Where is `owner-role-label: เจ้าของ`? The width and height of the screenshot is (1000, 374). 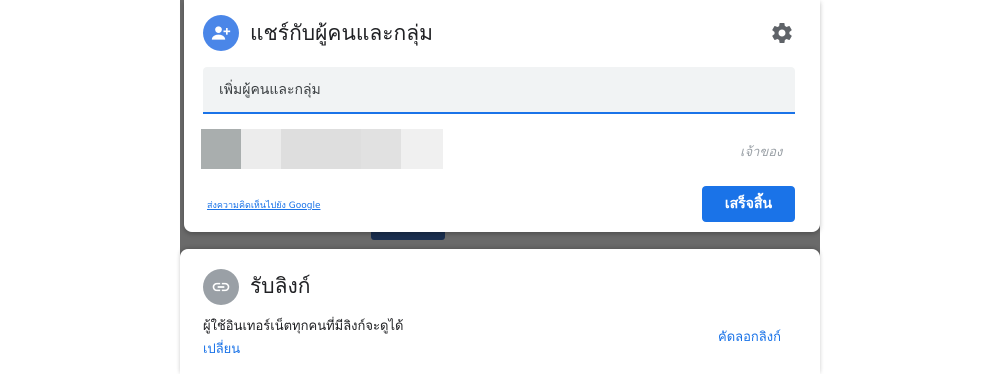
owner-role-label: เจ้าของ is located at coordinates (761, 152).